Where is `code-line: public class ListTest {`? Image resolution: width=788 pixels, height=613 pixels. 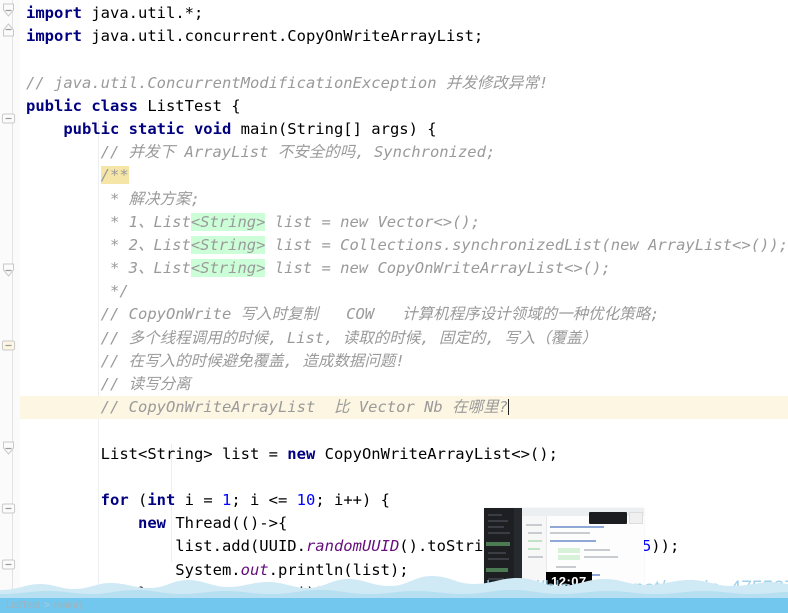 code-line: public class ListTest { is located at coordinates (404, 106).